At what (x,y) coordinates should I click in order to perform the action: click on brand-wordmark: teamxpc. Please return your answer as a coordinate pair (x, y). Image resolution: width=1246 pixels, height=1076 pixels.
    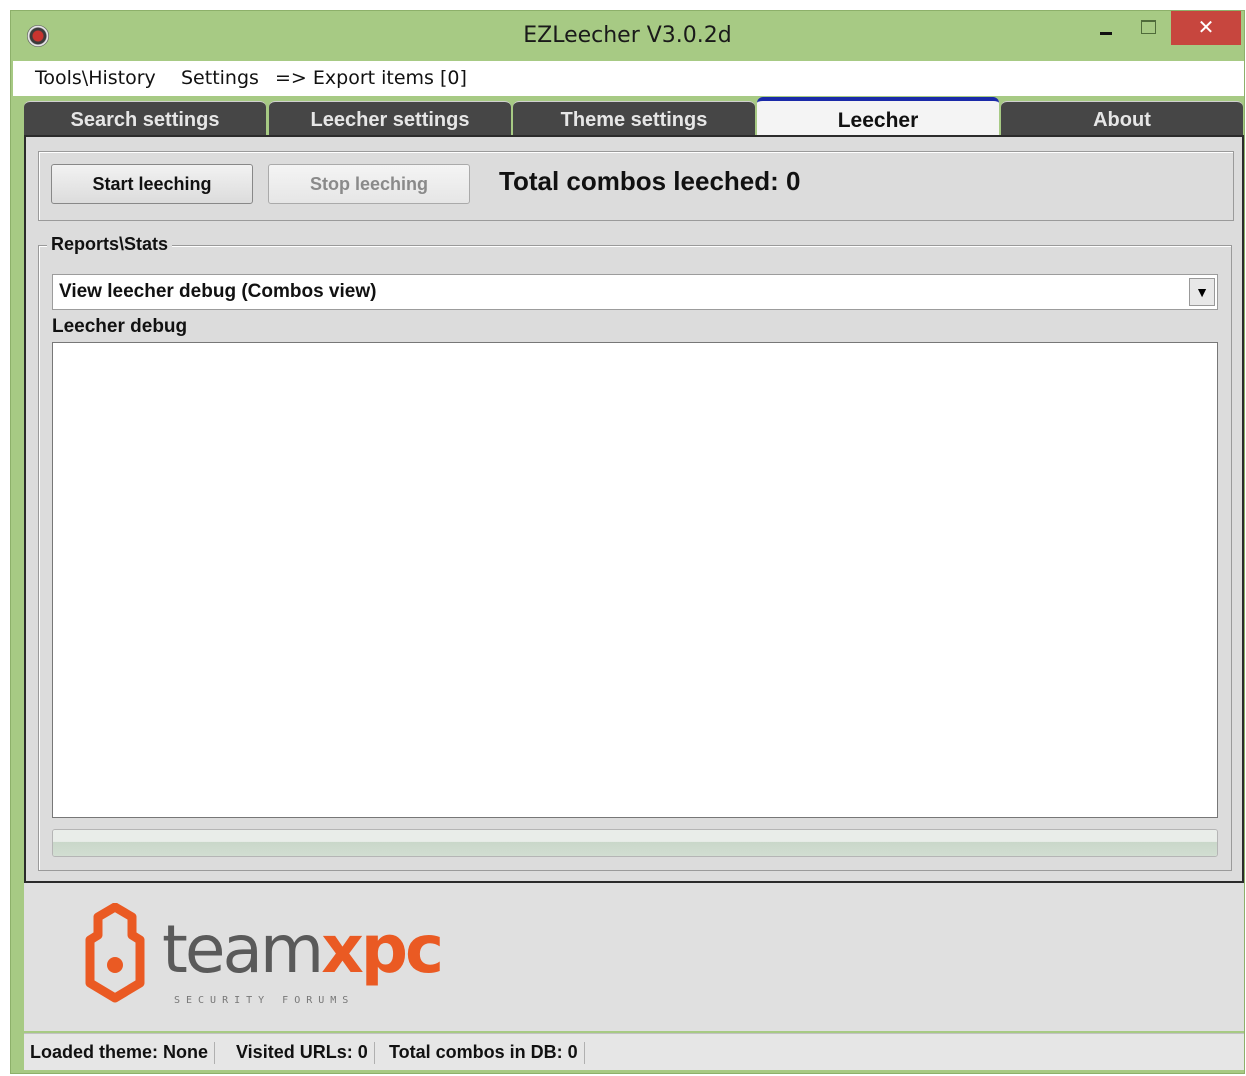
    Looking at the image, I should click on (303, 949).